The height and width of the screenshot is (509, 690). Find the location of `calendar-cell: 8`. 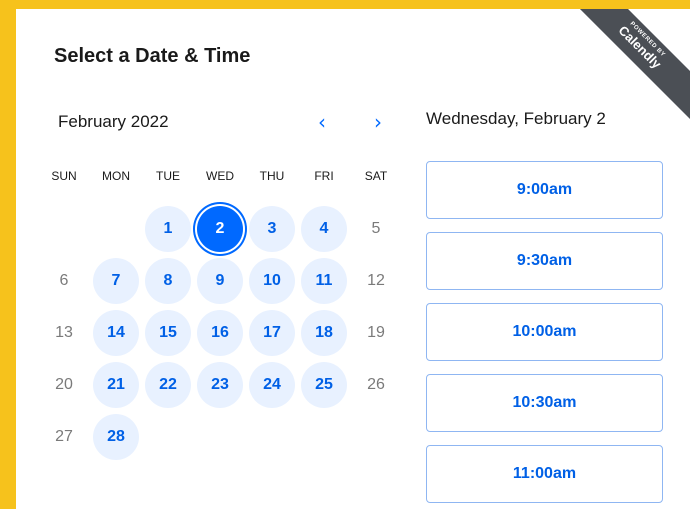

calendar-cell: 8 is located at coordinates (168, 281).